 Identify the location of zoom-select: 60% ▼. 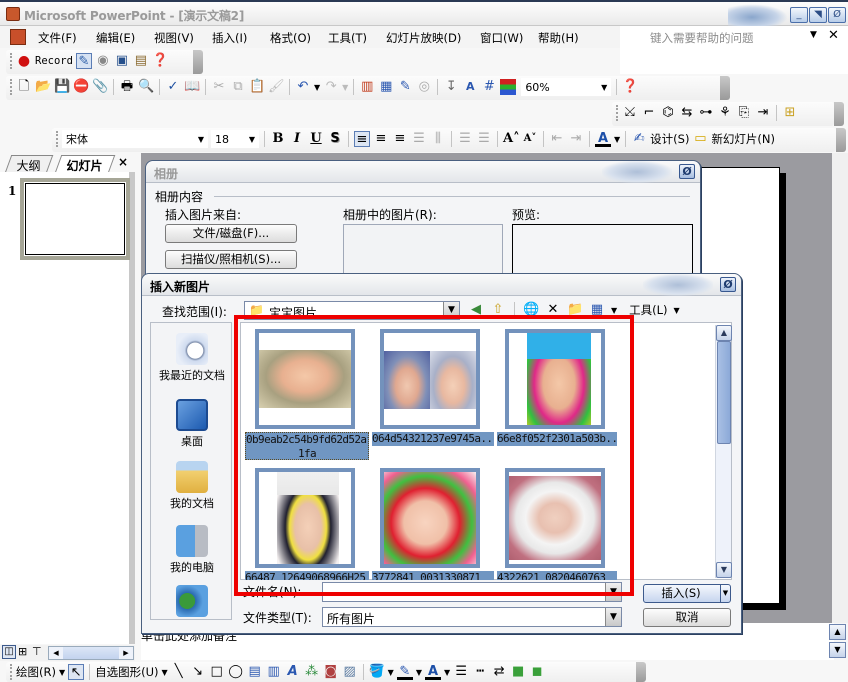
(566, 87).